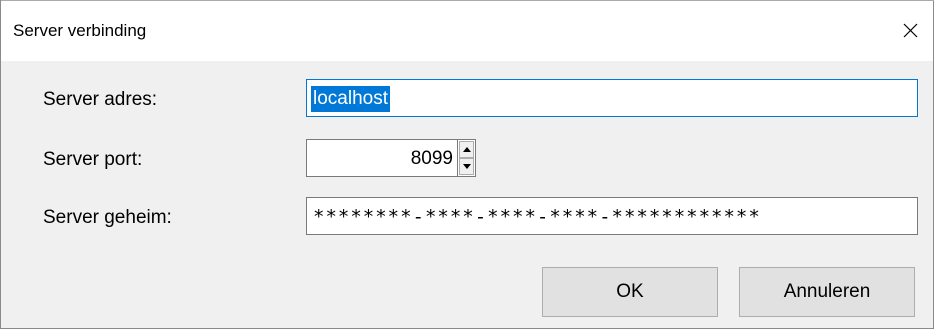  Describe the element at coordinates (382, 158) in the screenshot. I see `server-port-input: 8099` at that location.